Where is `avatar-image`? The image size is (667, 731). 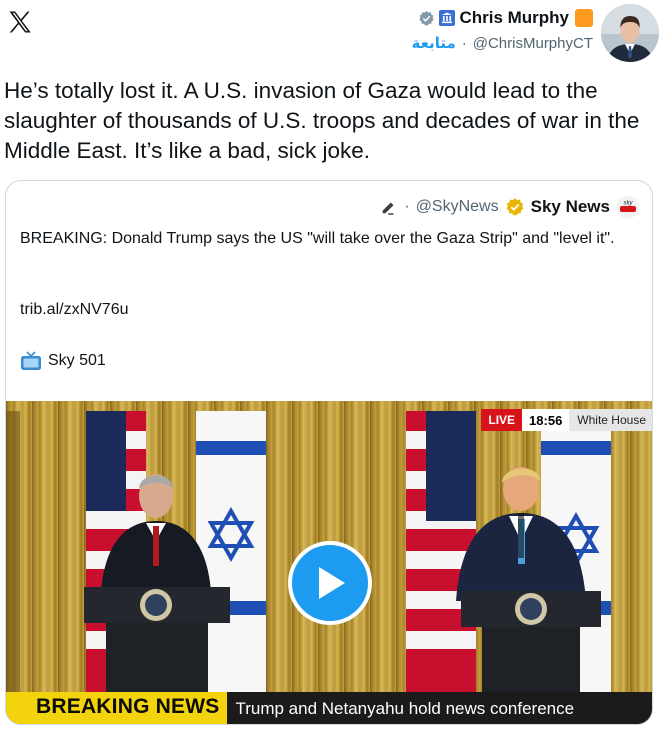
avatar-image is located at coordinates (630, 33).